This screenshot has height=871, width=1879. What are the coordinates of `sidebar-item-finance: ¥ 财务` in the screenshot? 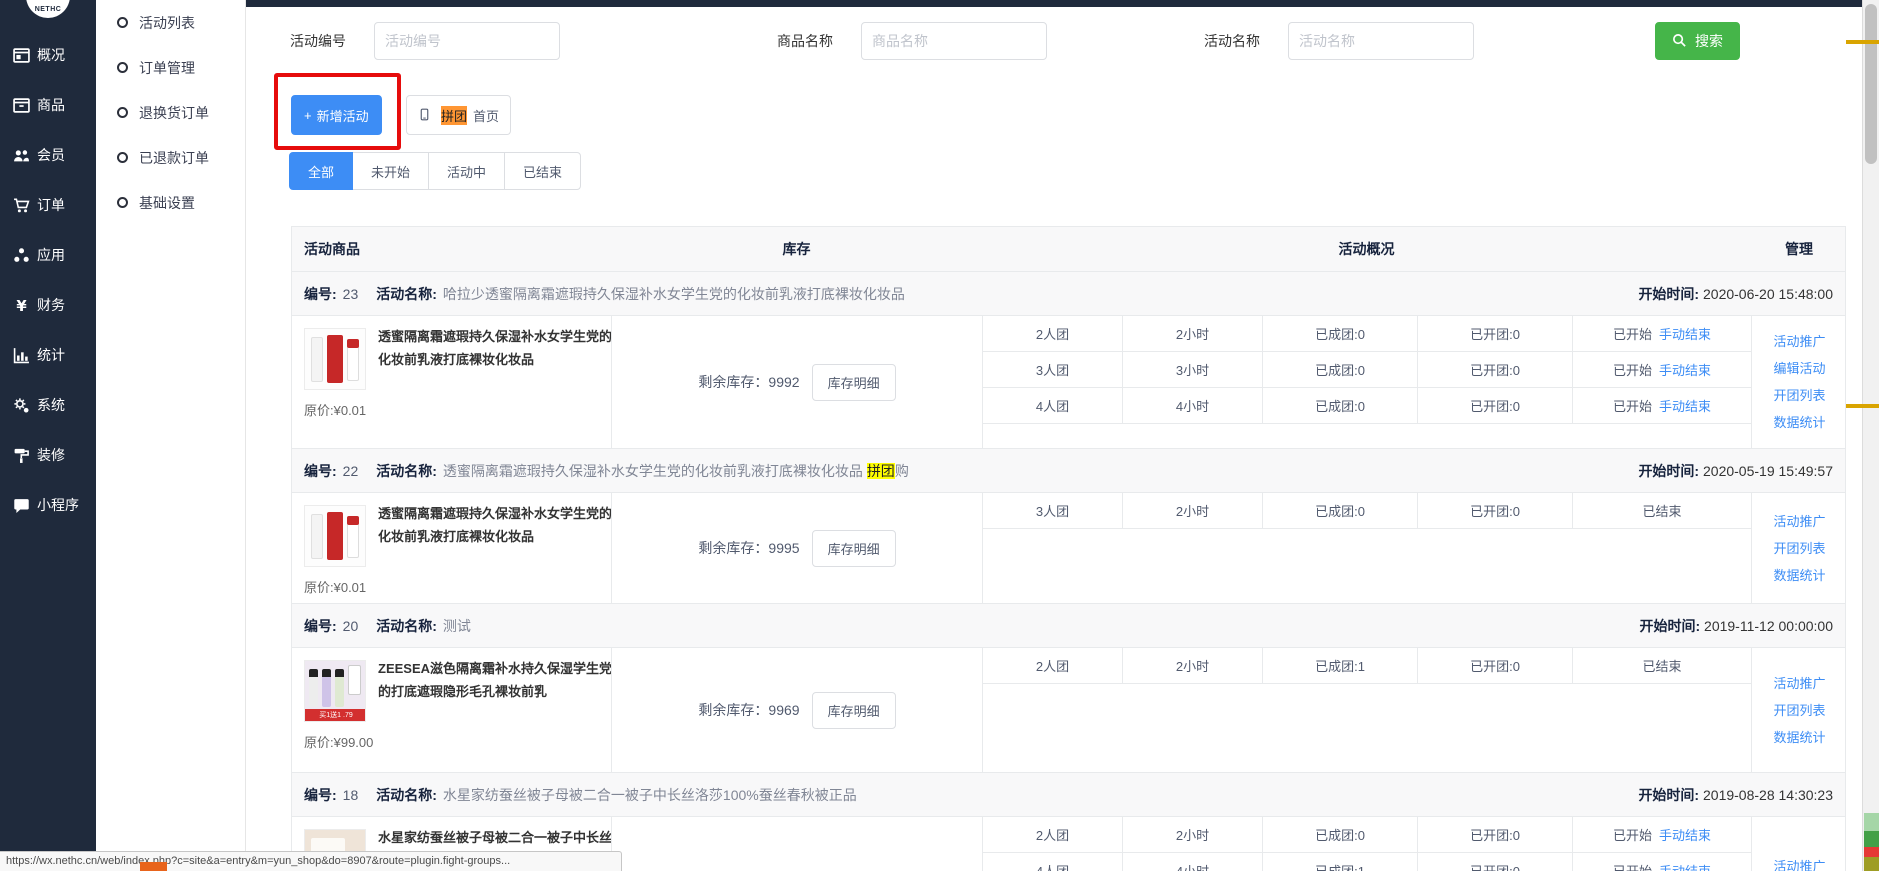 It's located at (48, 305).